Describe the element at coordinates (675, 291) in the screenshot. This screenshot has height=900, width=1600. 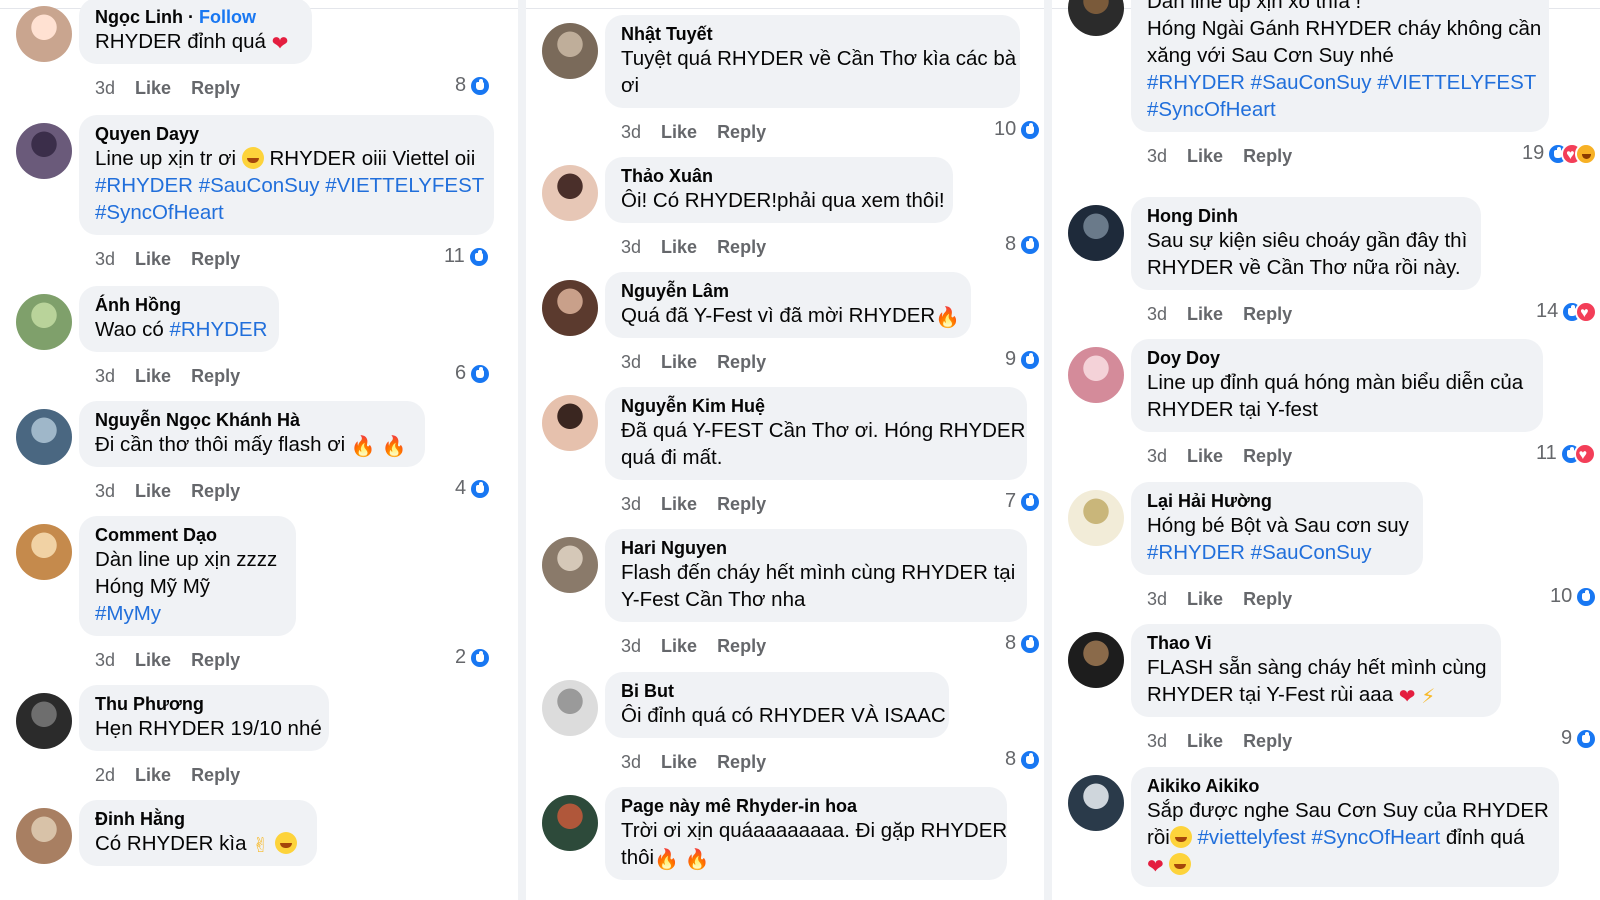
I see `commenter-name: Nguyễn Lâm` at that location.